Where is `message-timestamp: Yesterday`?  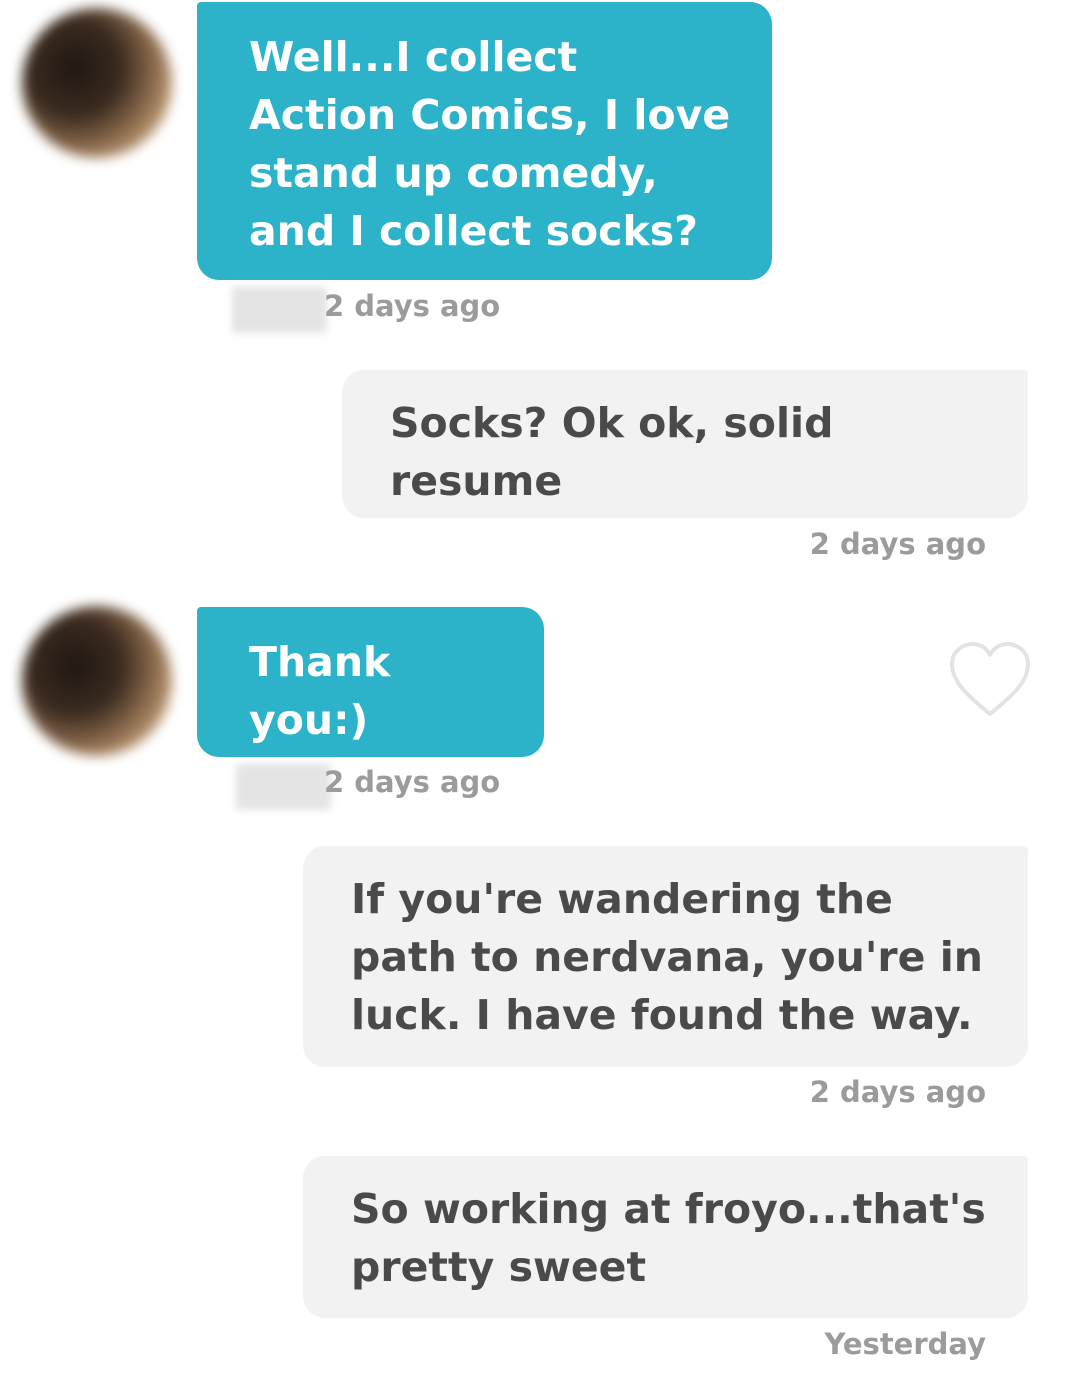 message-timestamp: Yesterday is located at coordinates (905, 1344).